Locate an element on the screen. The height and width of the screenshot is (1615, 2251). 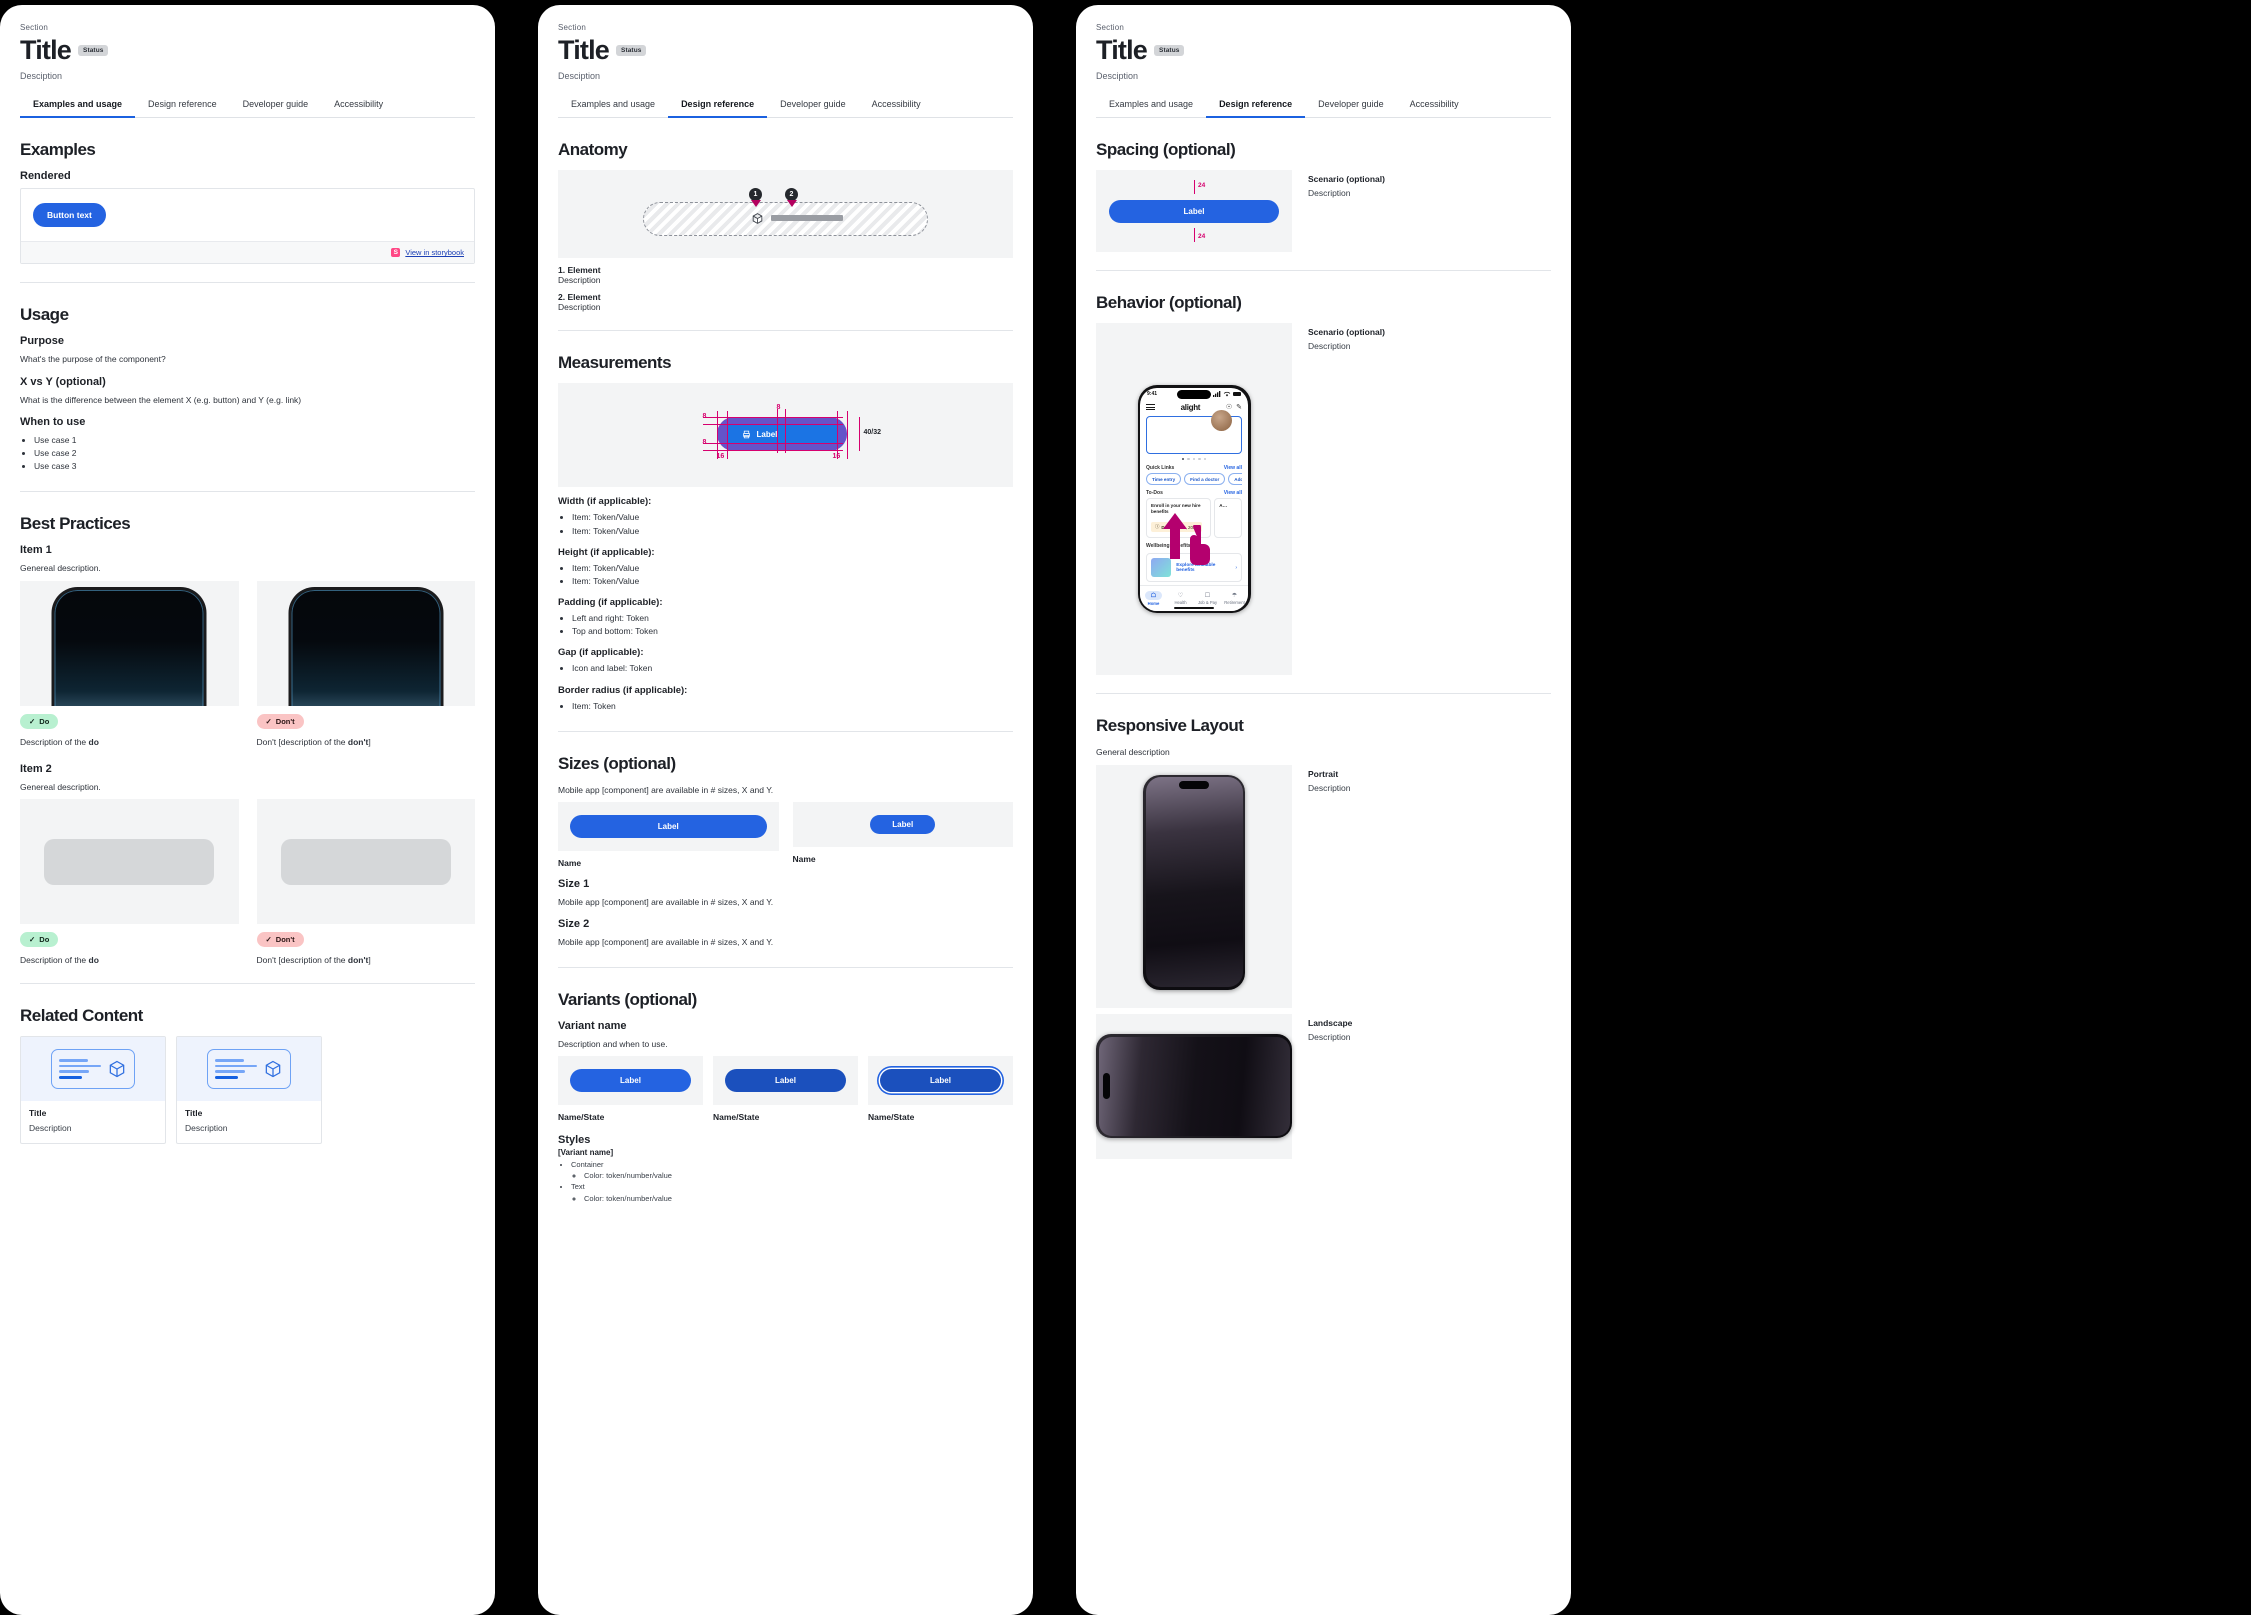
measure-group-list: Item: Token/Value Item: Token/Value is located at coordinates (792, 575).